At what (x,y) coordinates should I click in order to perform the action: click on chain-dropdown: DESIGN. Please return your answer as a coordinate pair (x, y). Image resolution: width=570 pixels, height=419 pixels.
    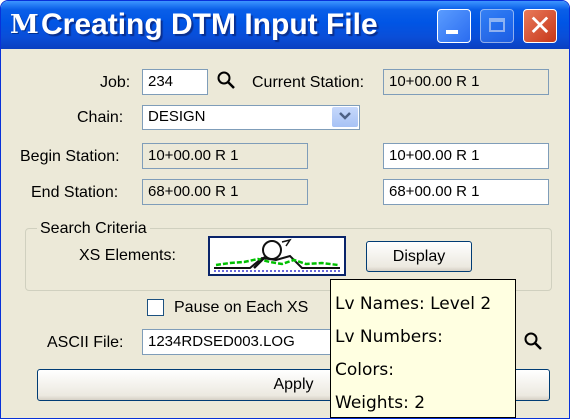
    Looking at the image, I should click on (251, 117).